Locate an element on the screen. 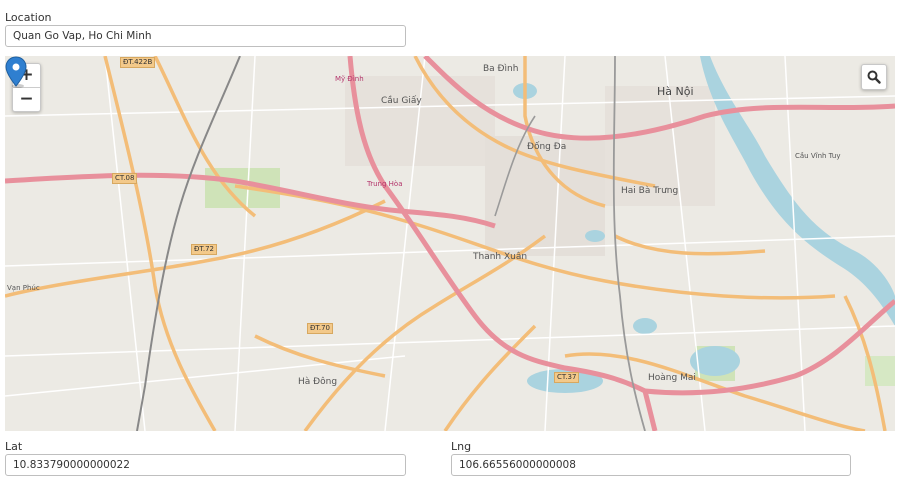 This screenshot has width=899, height=485. location-label: Location is located at coordinates (28, 17).